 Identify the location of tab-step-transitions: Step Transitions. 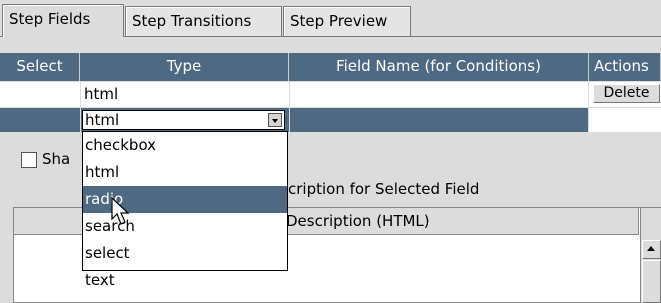
(203, 21).